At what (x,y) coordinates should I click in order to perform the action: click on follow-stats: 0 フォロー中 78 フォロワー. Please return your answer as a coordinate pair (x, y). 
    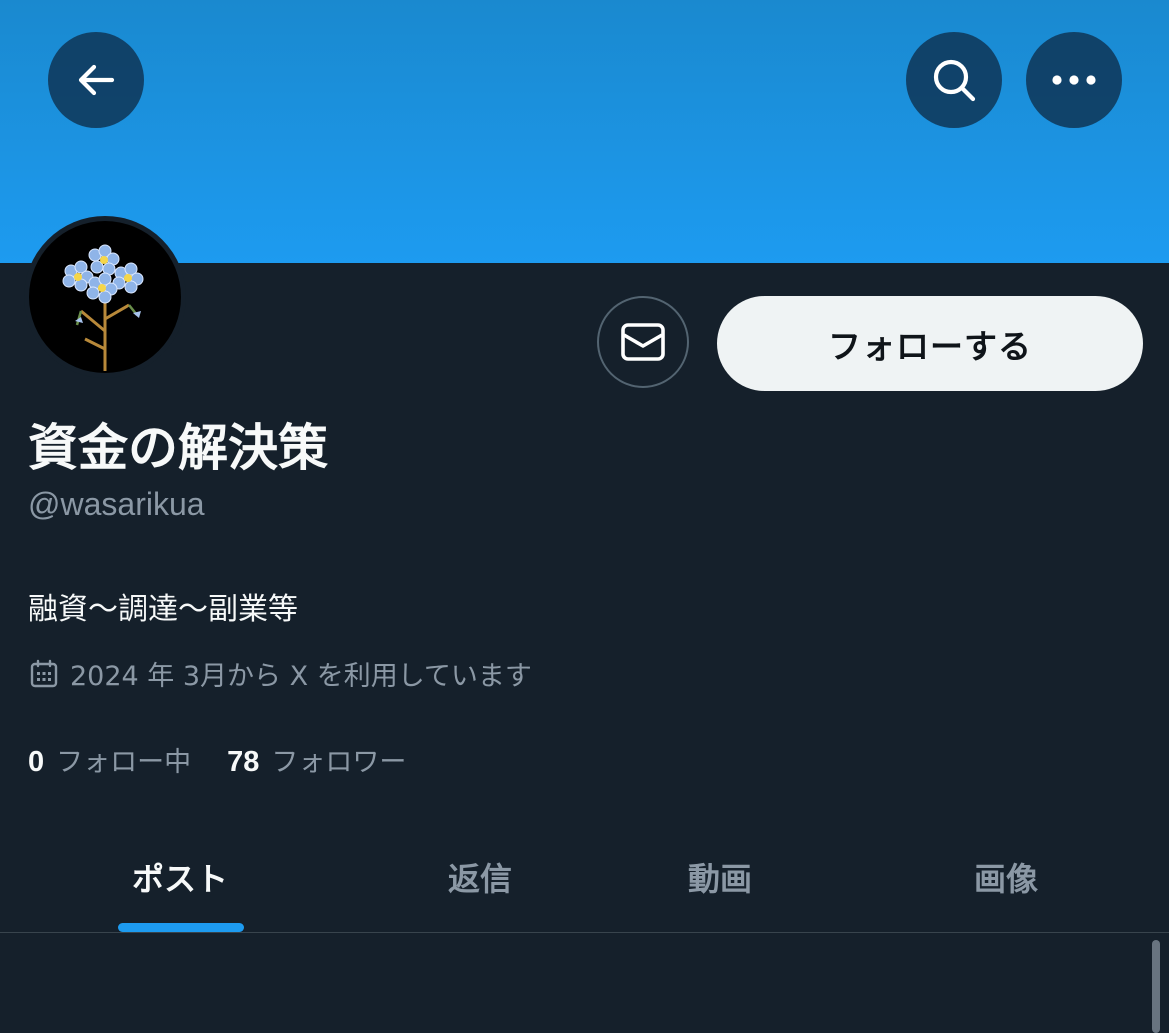
    Looking at the image, I should click on (217, 759).